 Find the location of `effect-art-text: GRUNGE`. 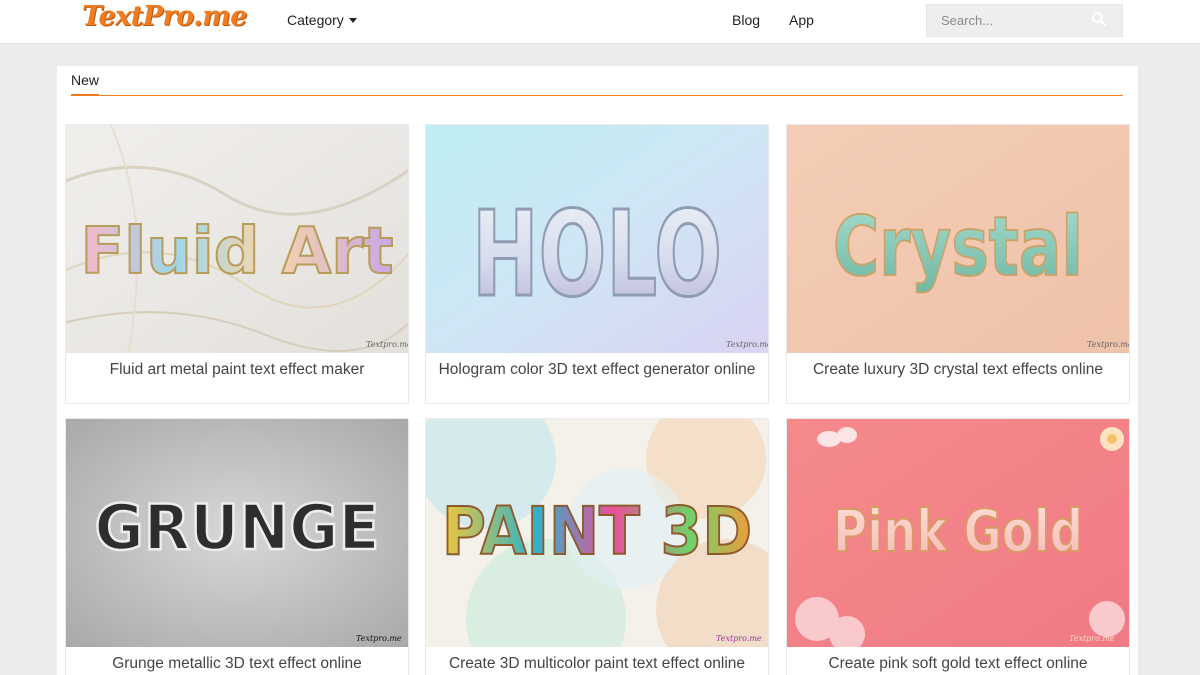

effect-art-text: GRUNGE is located at coordinates (237, 527).